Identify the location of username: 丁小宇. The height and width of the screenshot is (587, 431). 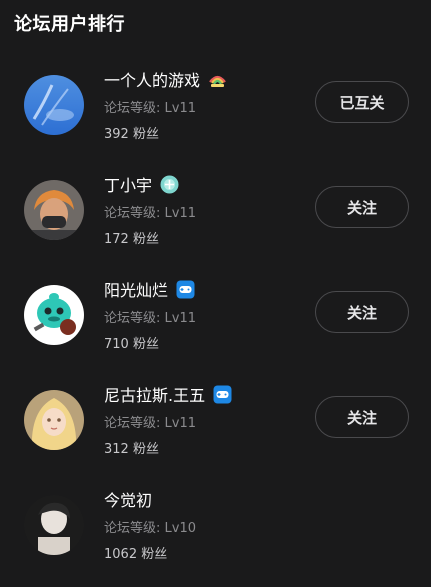
(128, 184).